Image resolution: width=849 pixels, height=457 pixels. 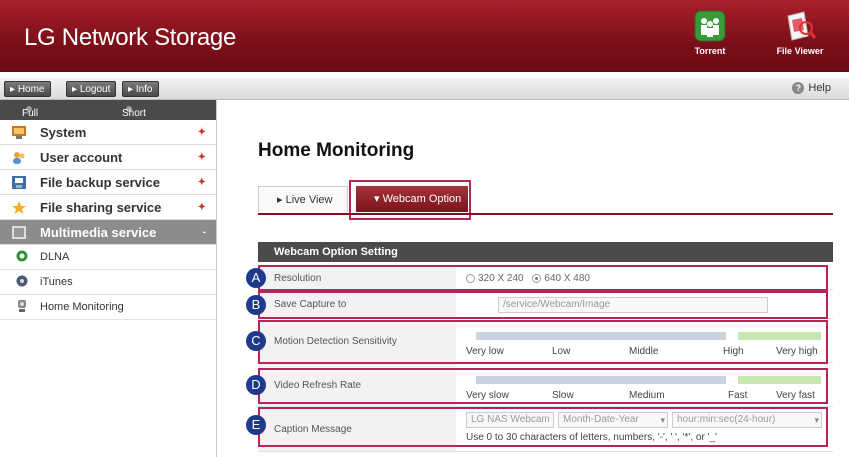 I want to click on users-icon, so click(x=19, y=158).